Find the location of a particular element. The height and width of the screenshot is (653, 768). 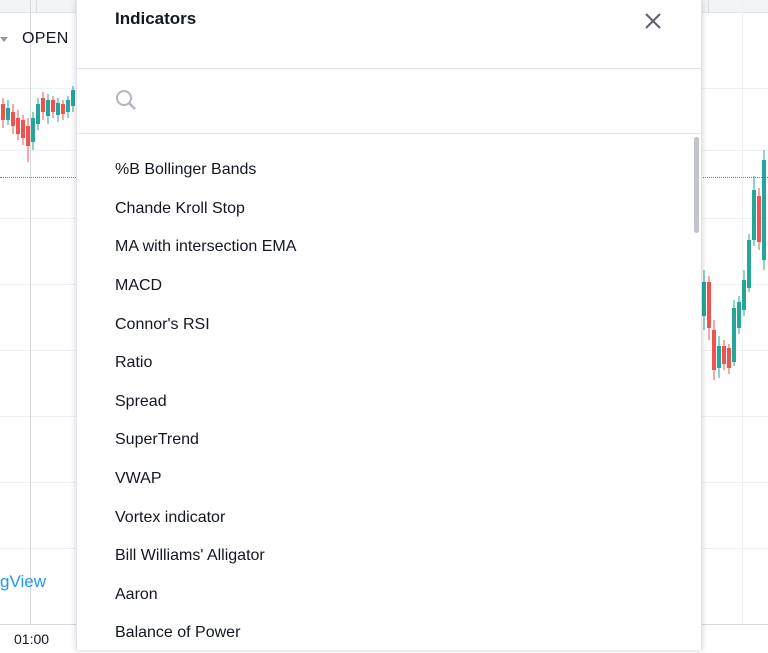

scrollbar-thumb is located at coordinates (696, 185).